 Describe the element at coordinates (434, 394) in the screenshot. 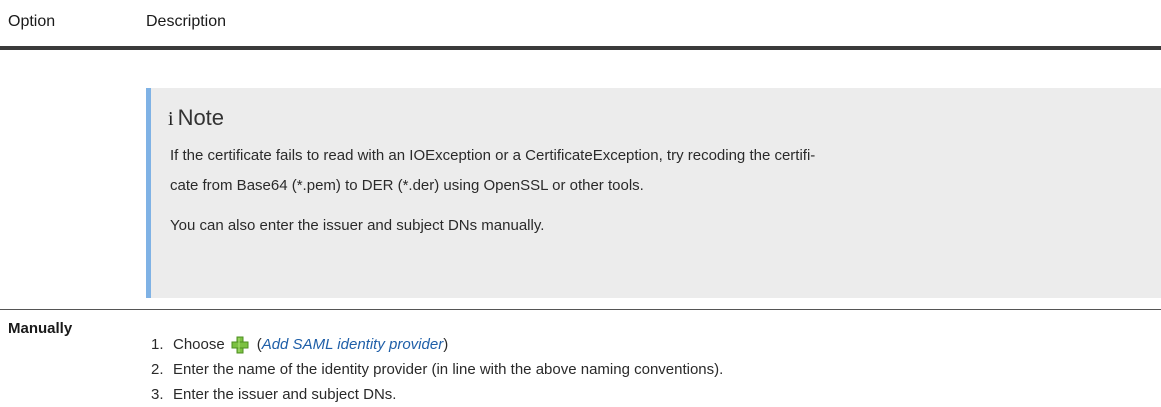

I see `step-item-3: 3. Enter the issuer and subject DNs.` at that location.